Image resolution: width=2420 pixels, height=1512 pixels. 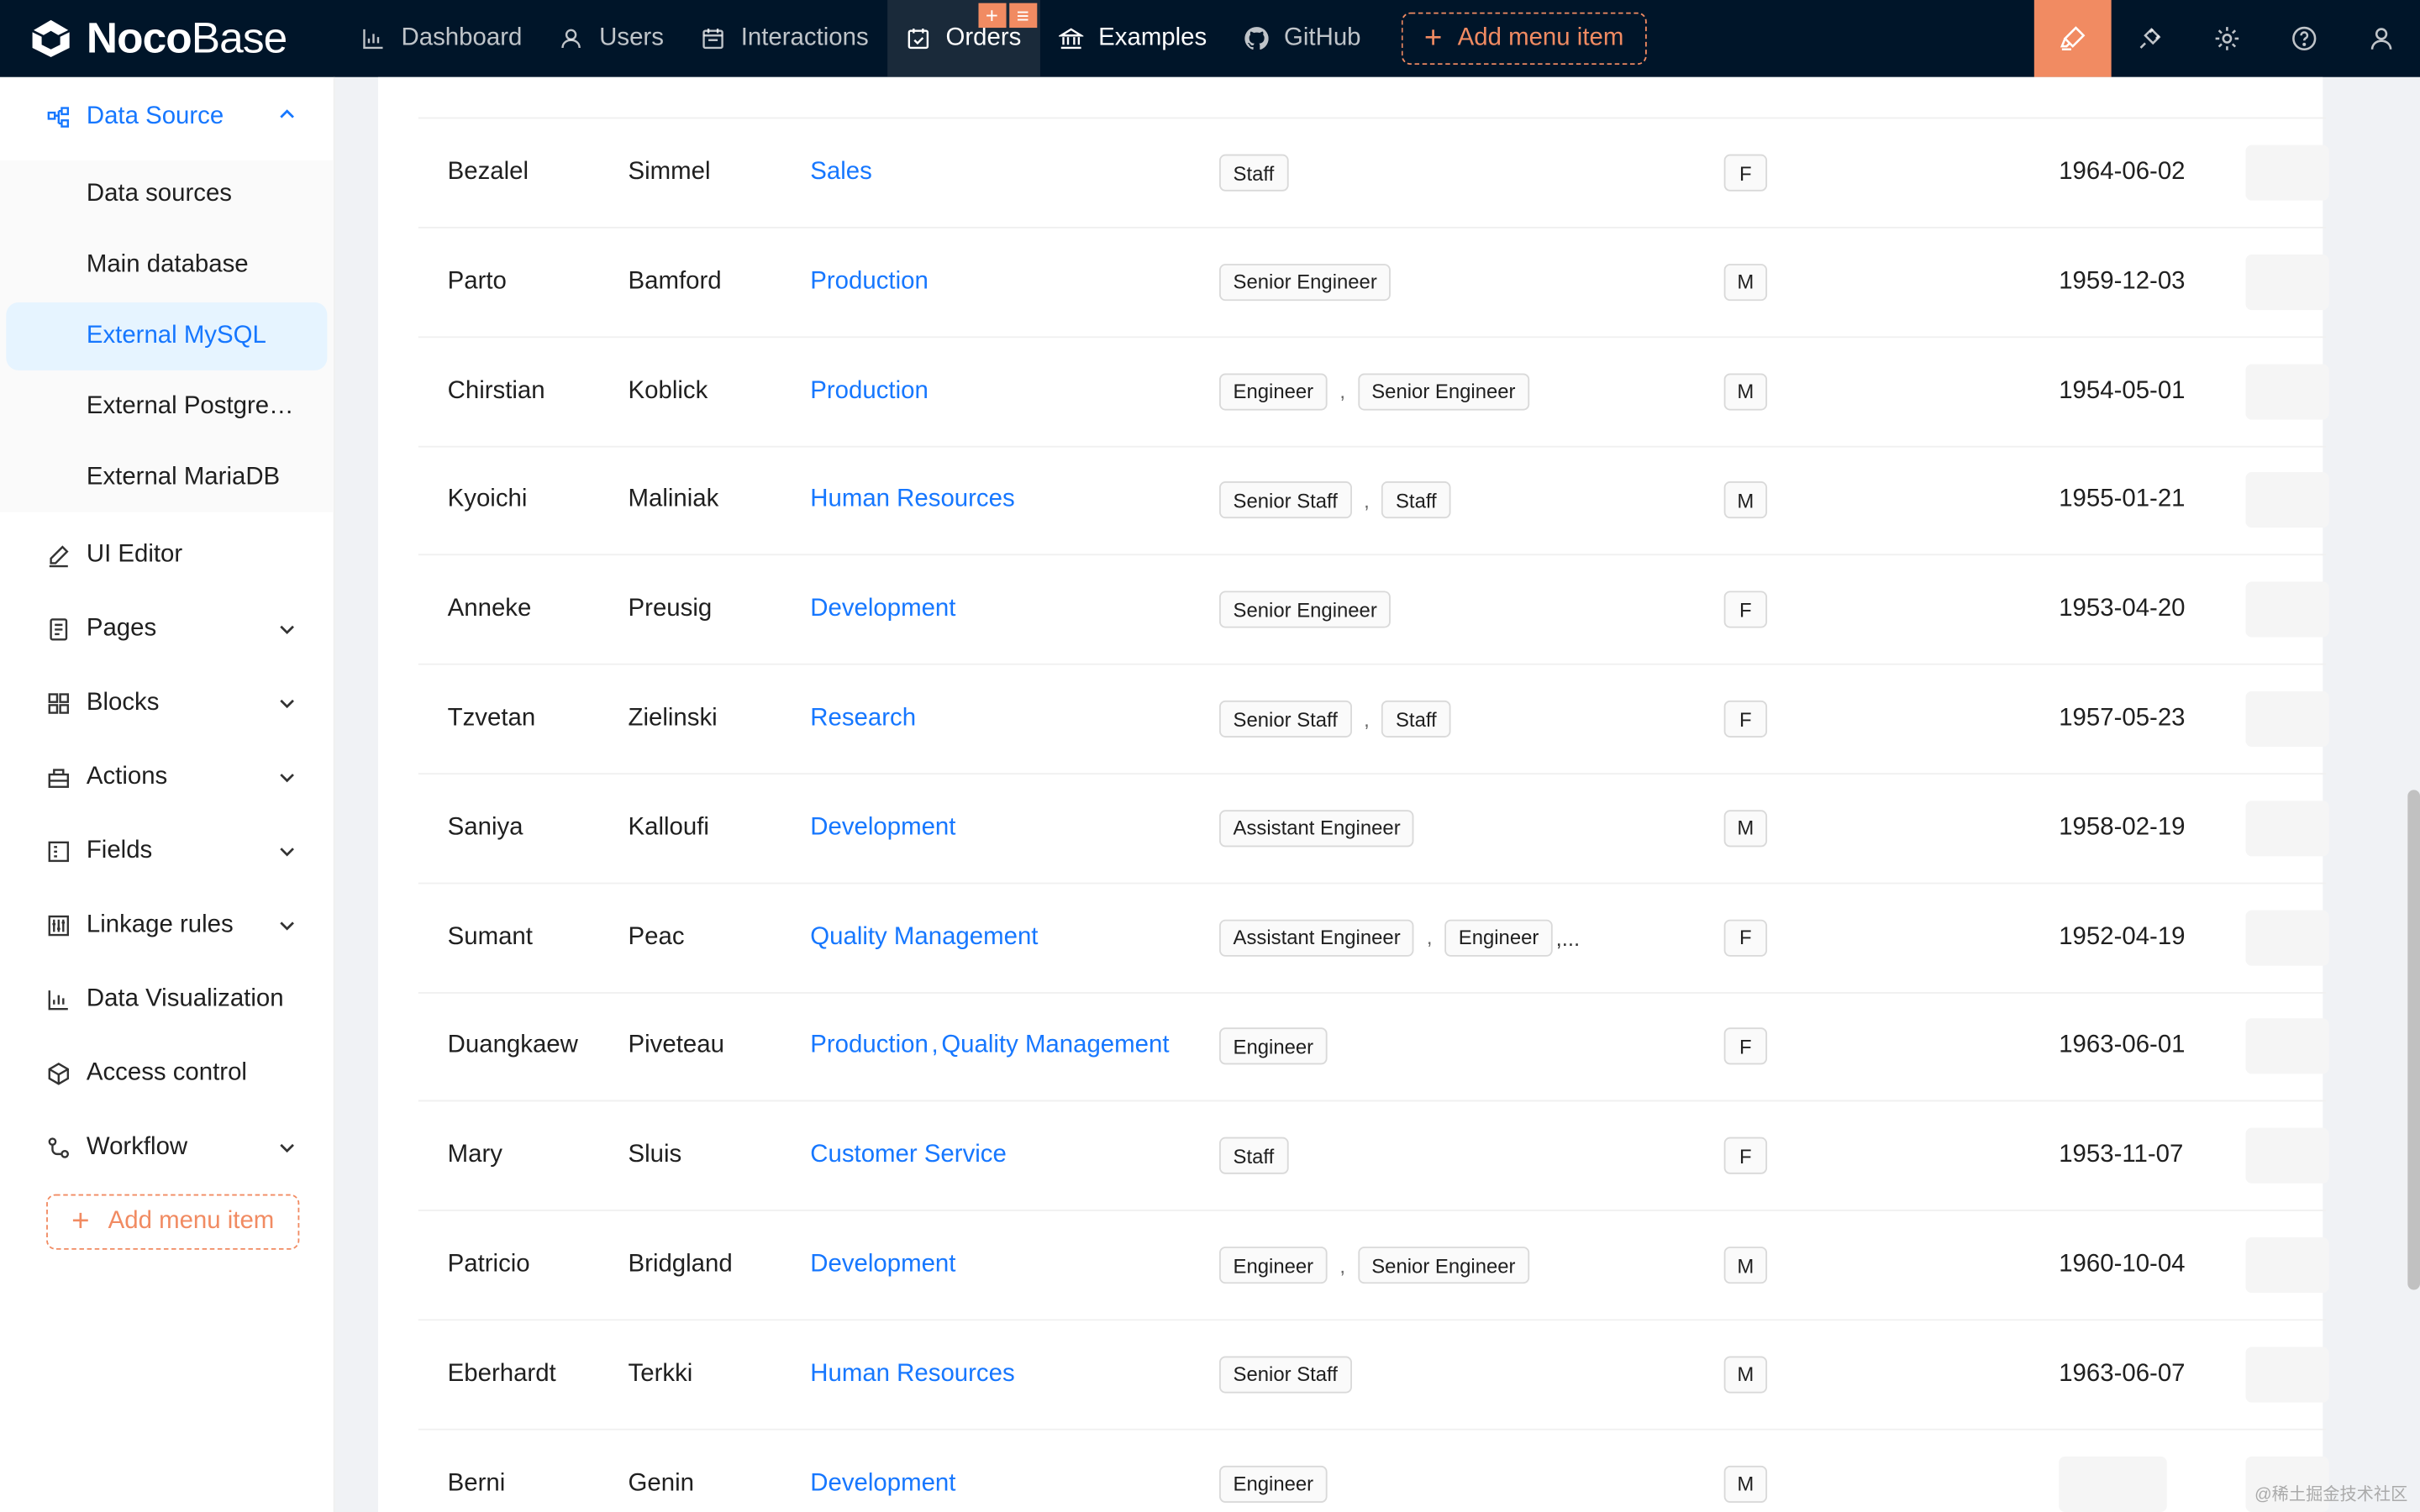 I want to click on cell-first-name: Patricio, so click(x=488, y=1264).